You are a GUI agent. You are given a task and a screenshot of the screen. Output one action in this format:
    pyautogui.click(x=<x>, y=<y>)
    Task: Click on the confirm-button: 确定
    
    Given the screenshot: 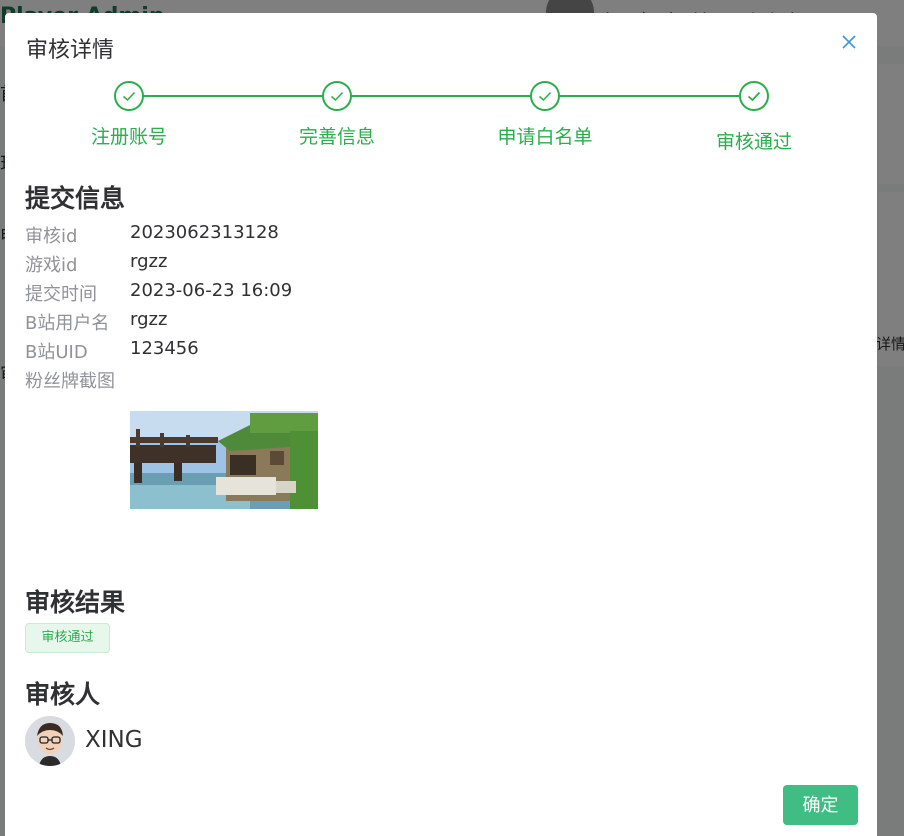 What is the action you would take?
    pyautogui.click(x=820, y=805)
    